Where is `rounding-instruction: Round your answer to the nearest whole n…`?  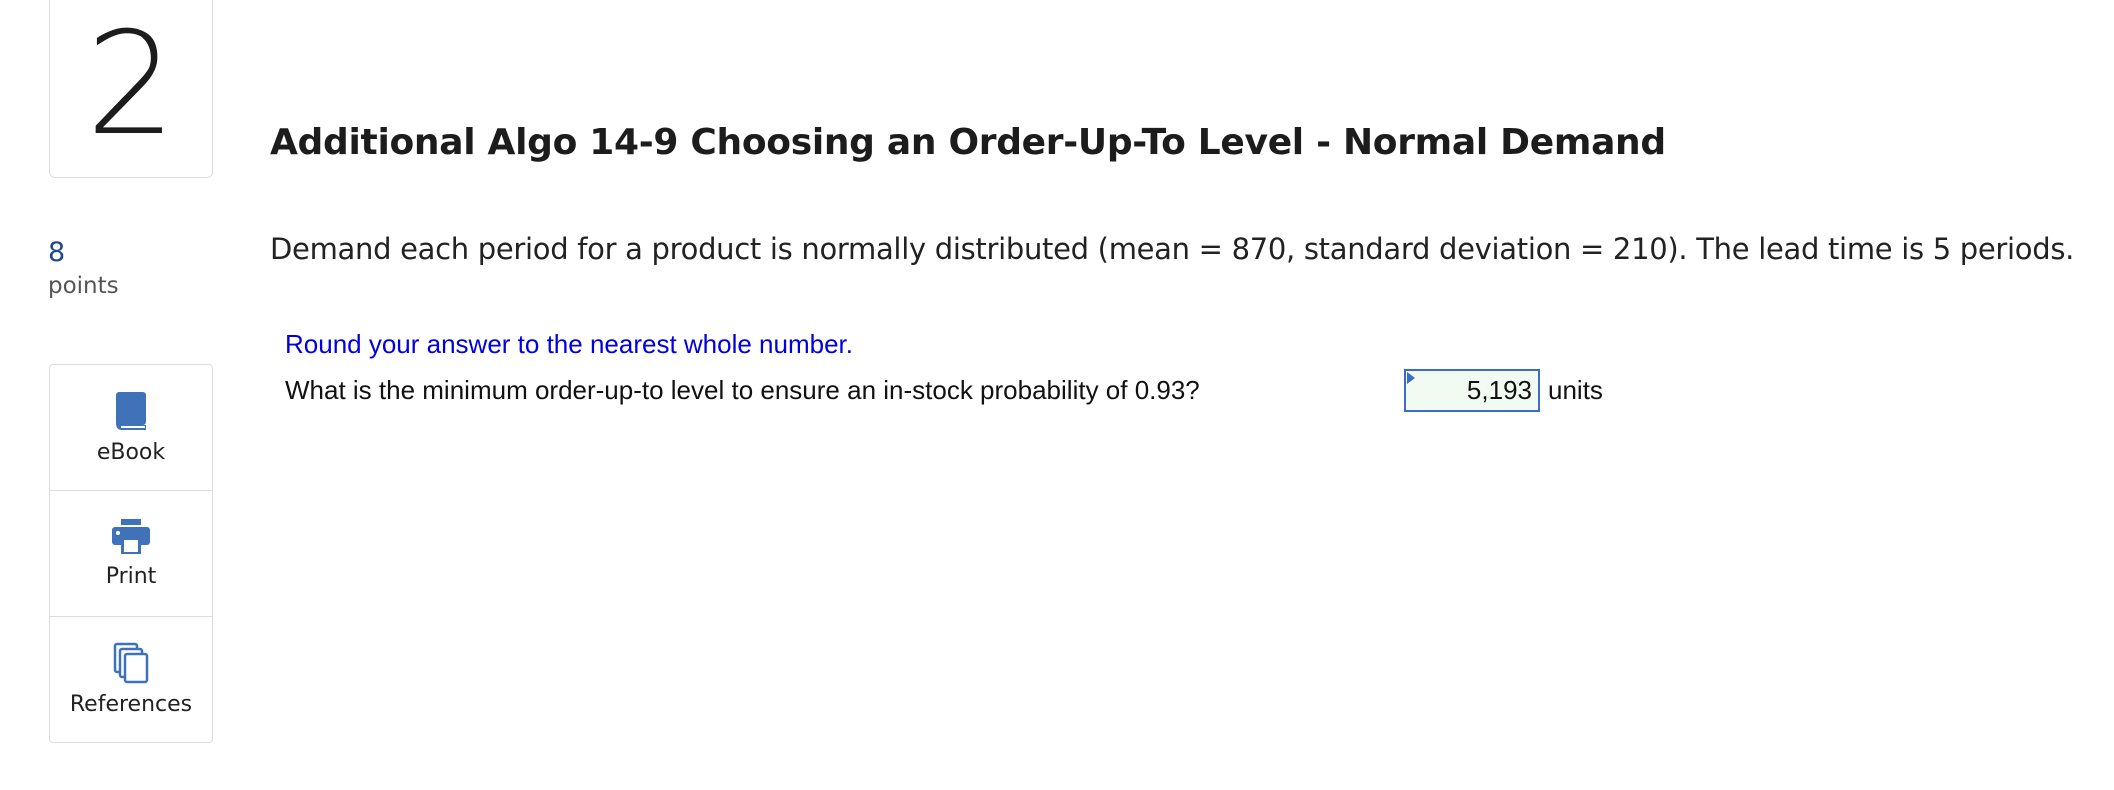 rounding-instruction: Round your answer to the nearest whole n… is located at coordinates (569, 344).